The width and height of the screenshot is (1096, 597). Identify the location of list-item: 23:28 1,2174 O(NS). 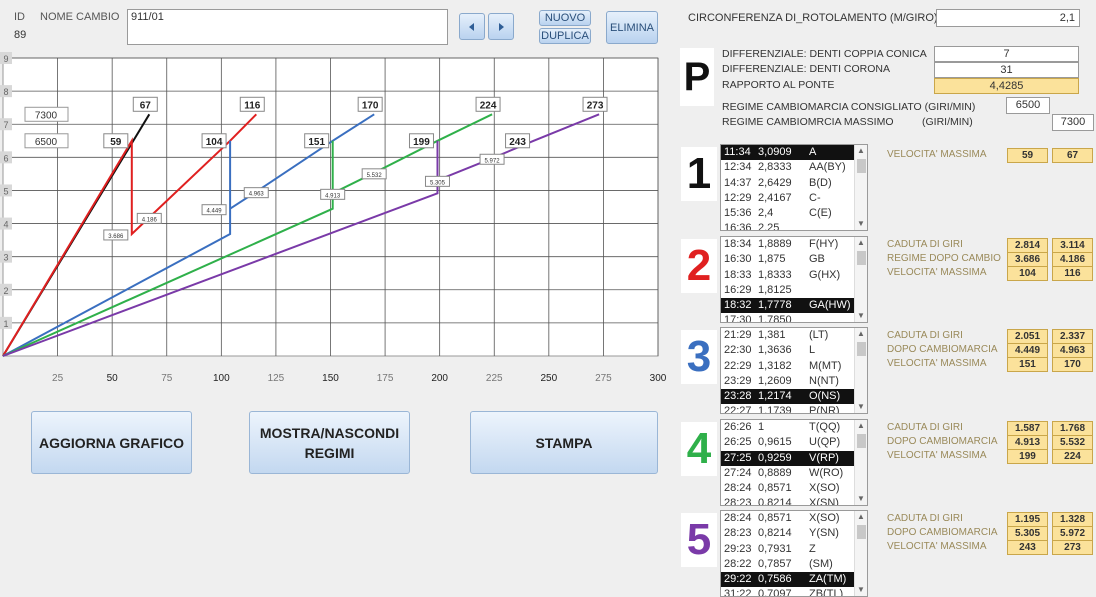
(794, 397).